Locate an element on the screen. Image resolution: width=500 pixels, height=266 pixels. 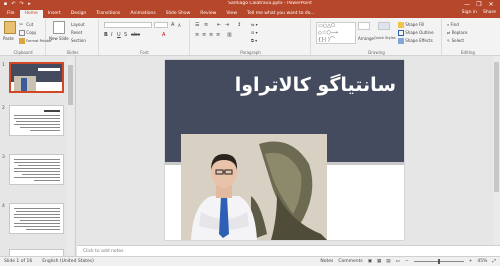
grow-font-icon: A is located at coordinates (172, 25).